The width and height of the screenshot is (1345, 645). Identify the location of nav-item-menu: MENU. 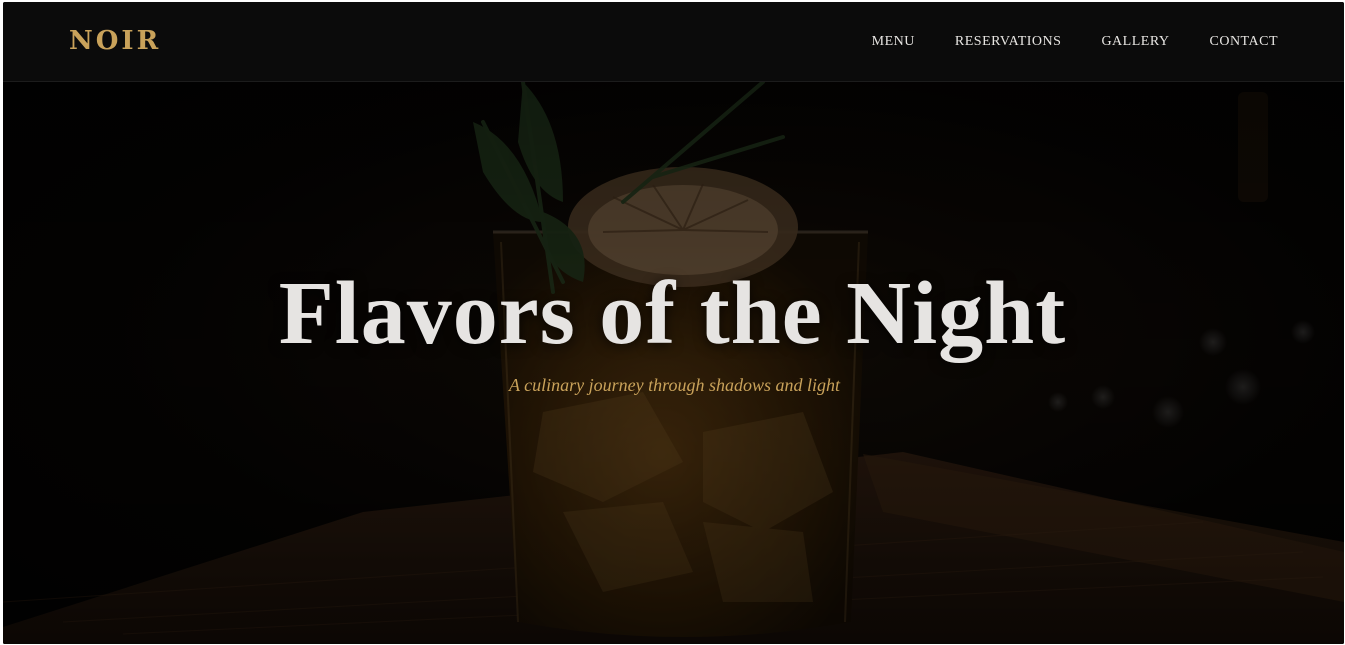
(893, 42).